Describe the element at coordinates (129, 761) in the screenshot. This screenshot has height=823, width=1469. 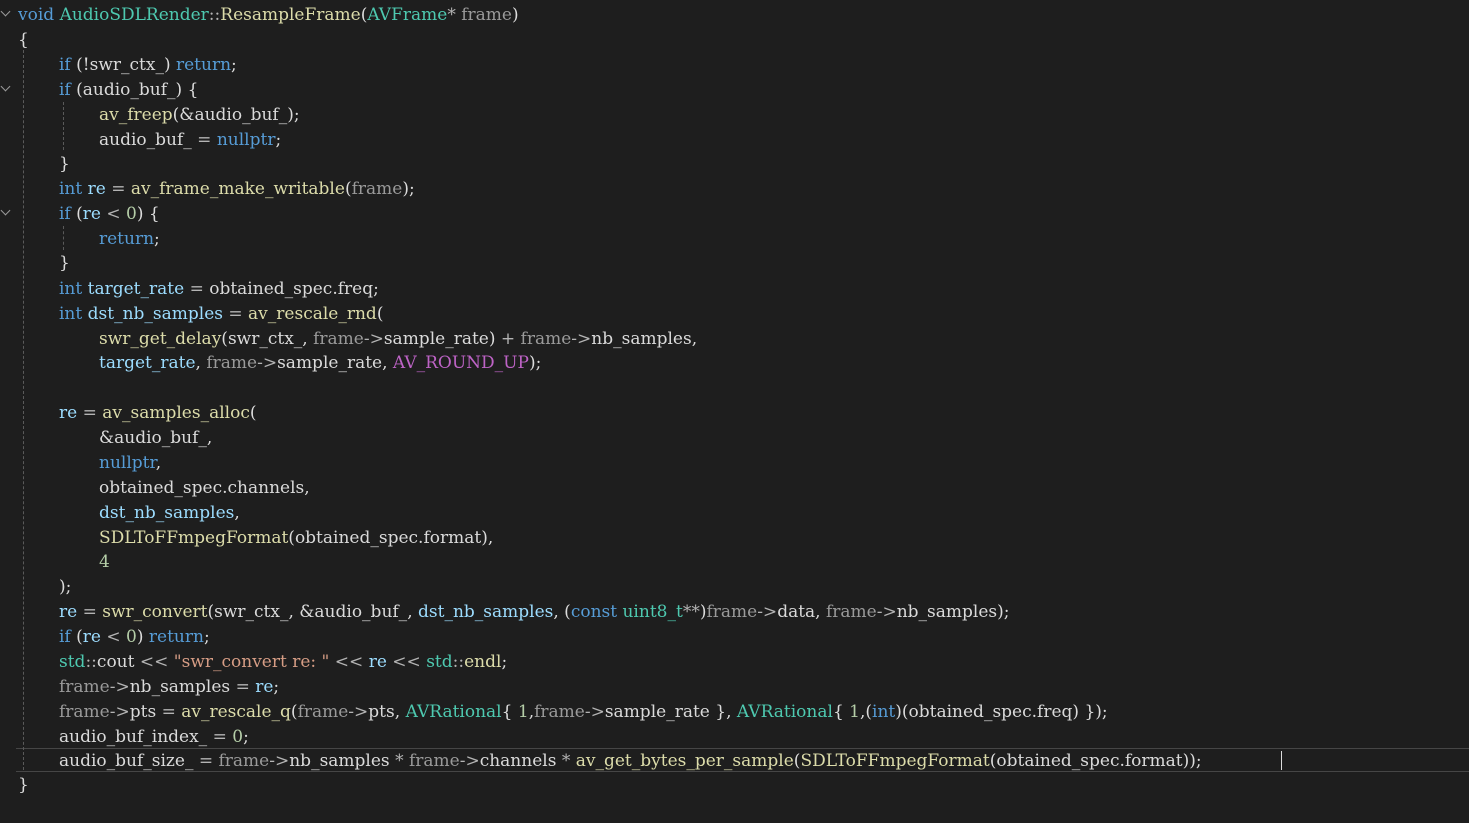
I see `code-token: audio_buf_size_` at that location.